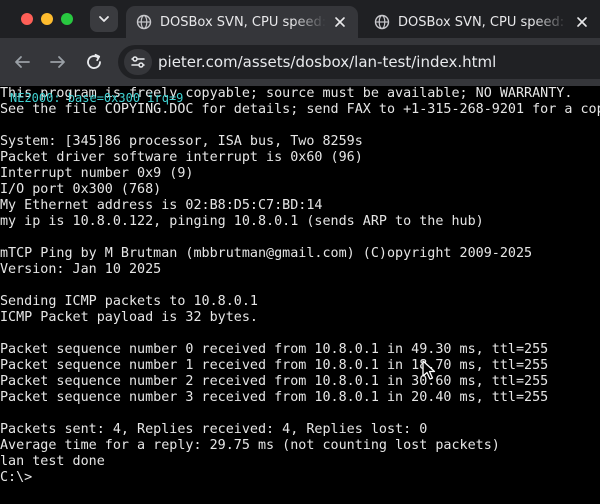 The image size is (600, 504). I want to click on terminal-line: lan test done, so click(52, 461).